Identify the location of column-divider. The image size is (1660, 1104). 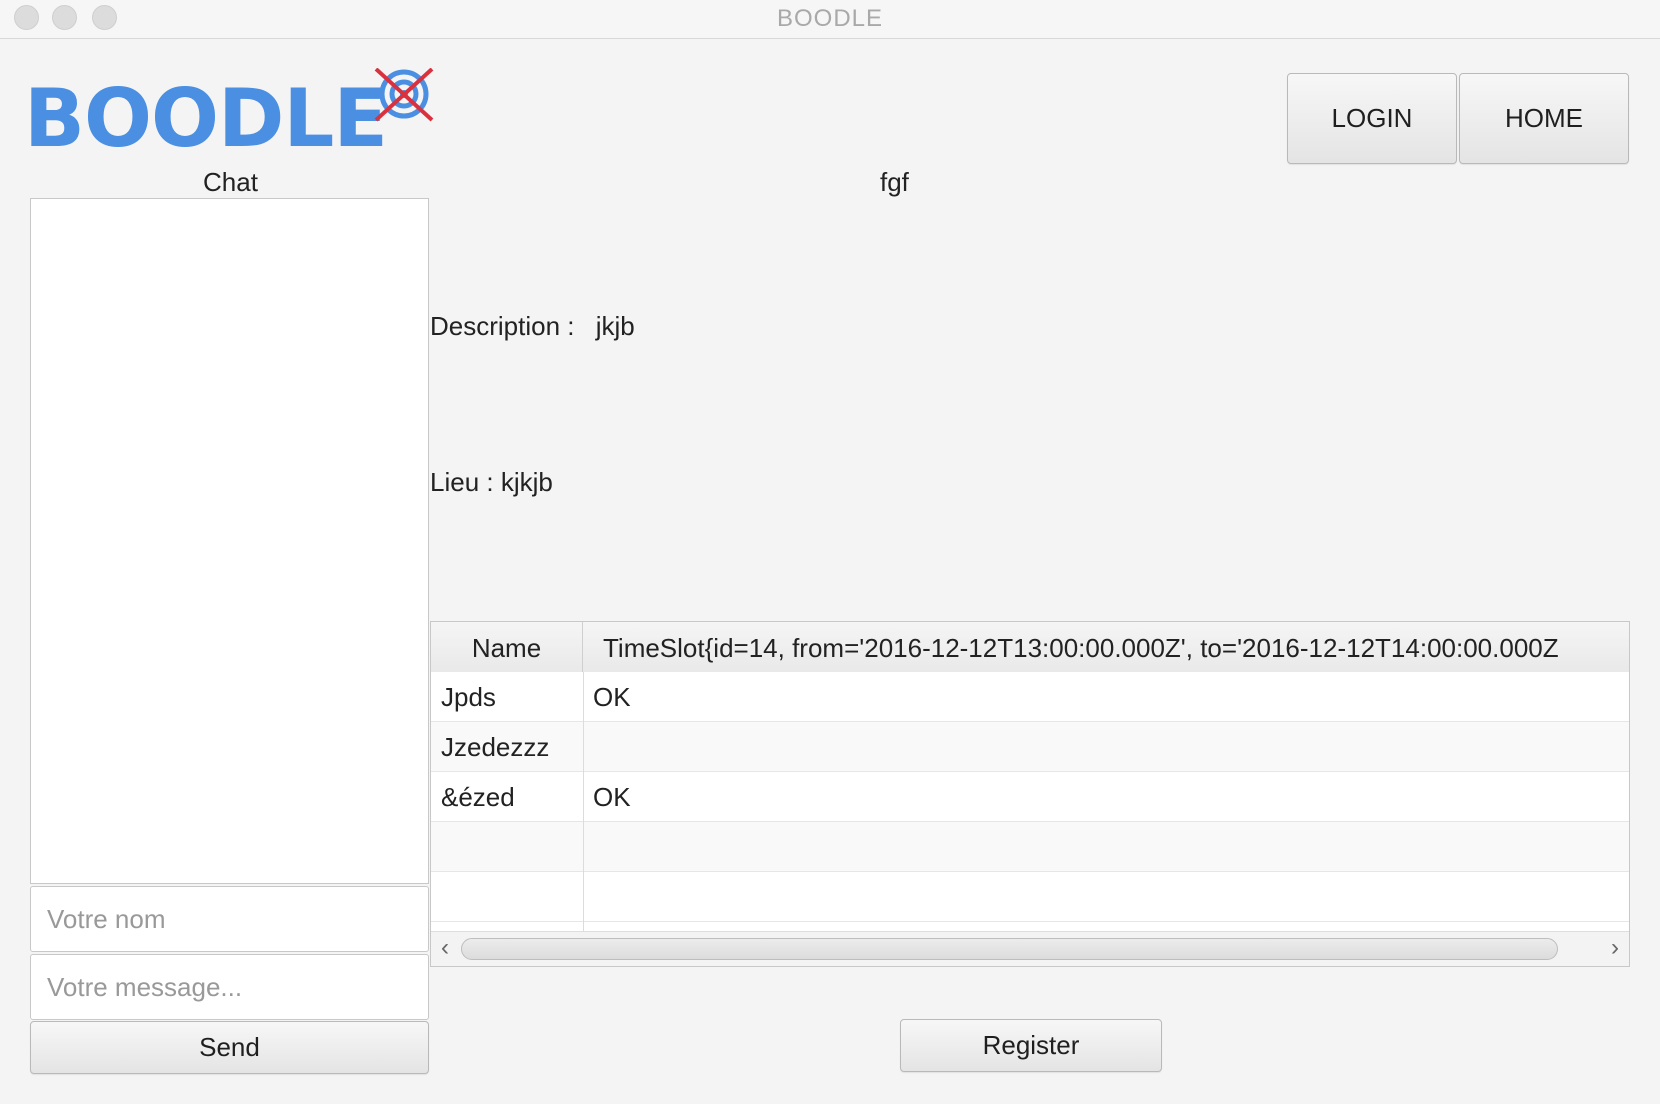
(583, 803).